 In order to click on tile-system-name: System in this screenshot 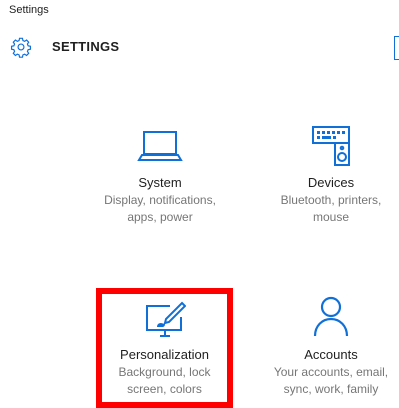, I will do `click(160, 182)`.